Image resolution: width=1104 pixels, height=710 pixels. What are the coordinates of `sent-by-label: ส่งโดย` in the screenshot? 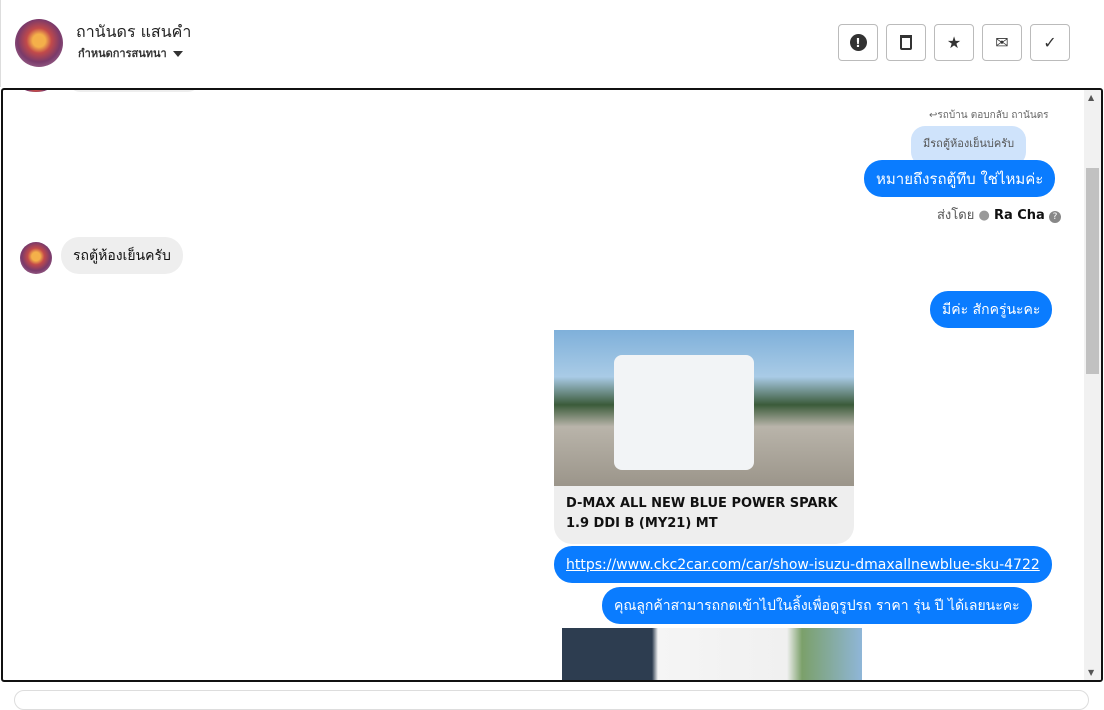 It's located at (956, 215).